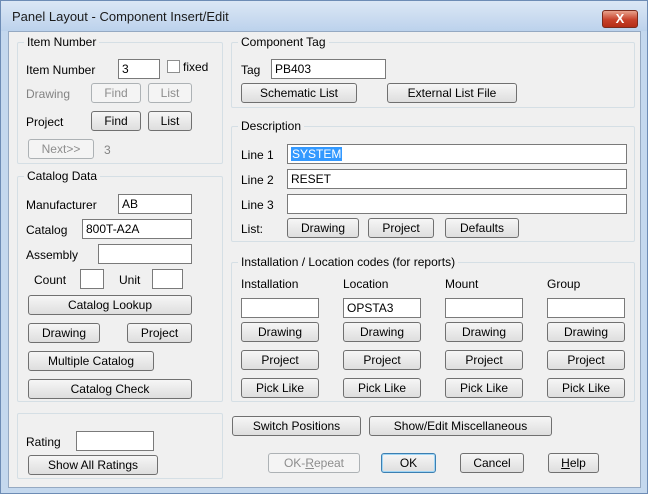  What do you see at coordinates (586, 308) in the screenshot?
I see `group-input` at bounding box center [586, 308].